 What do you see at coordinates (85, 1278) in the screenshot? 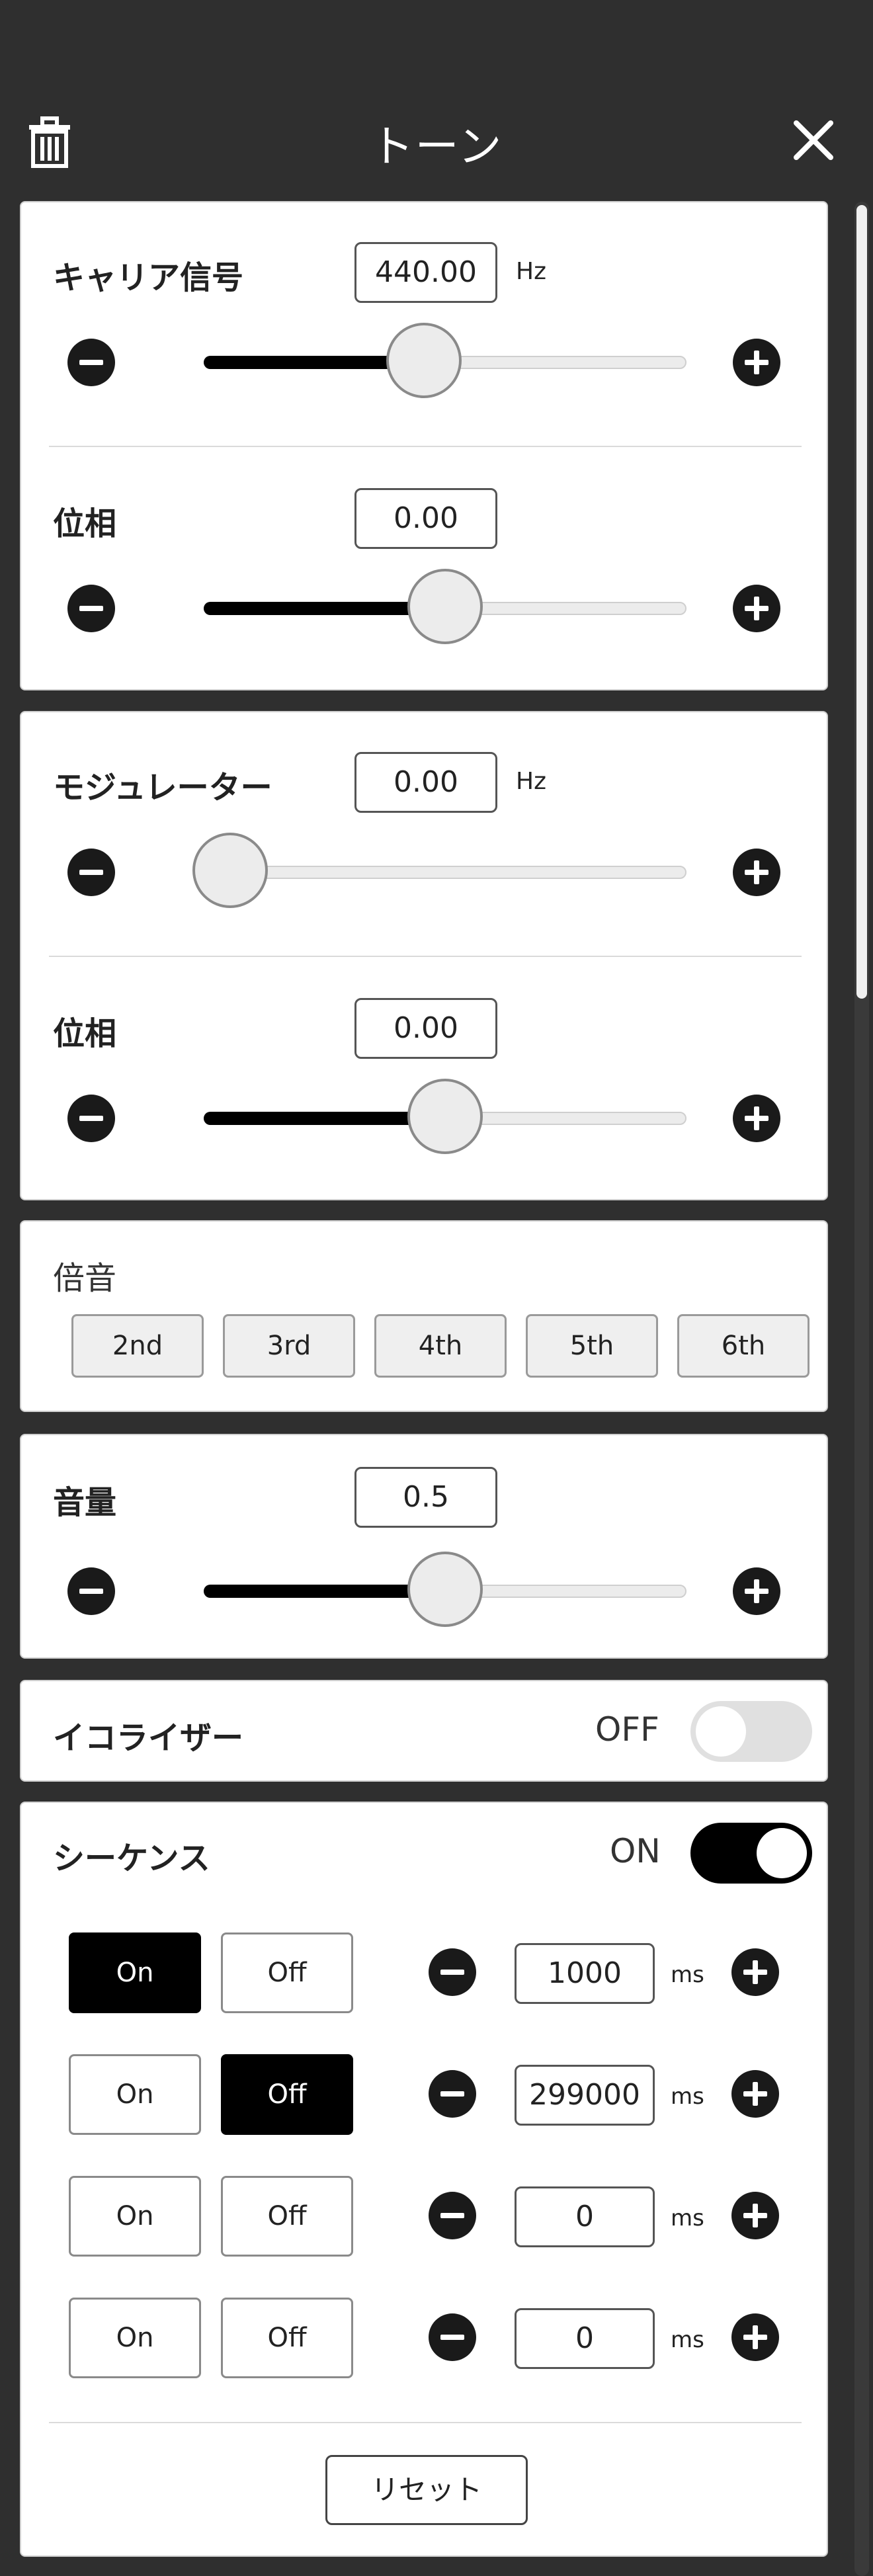
I see `harmonics-label: 倍音` at bounding box center [85, 1278].